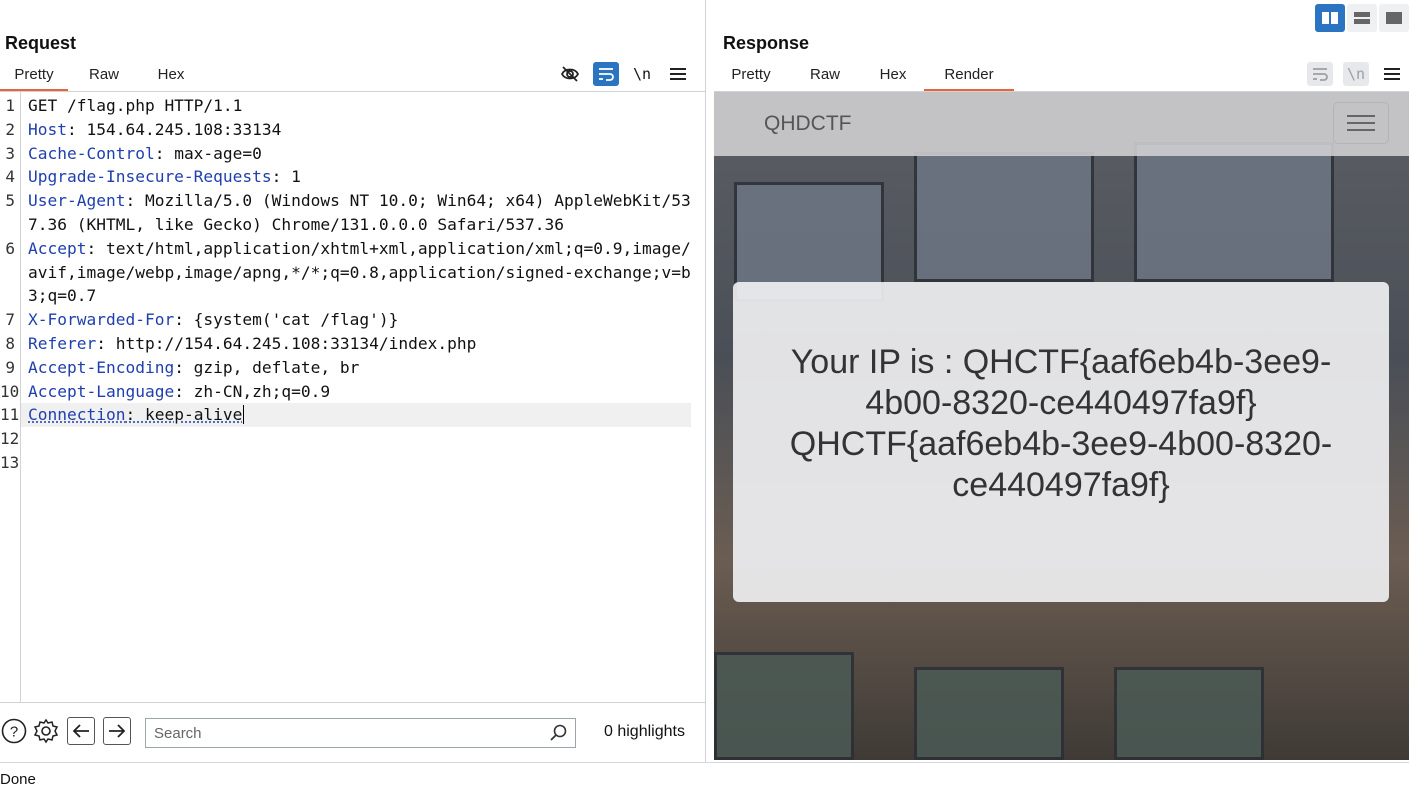 The width and height of the screenshot is (1409, 792). What do you see at coordinates (356, 106) in the screenshot?
I see `line-text: GET /flag.php HTTP/1.1` at bounding box center [356, 106].